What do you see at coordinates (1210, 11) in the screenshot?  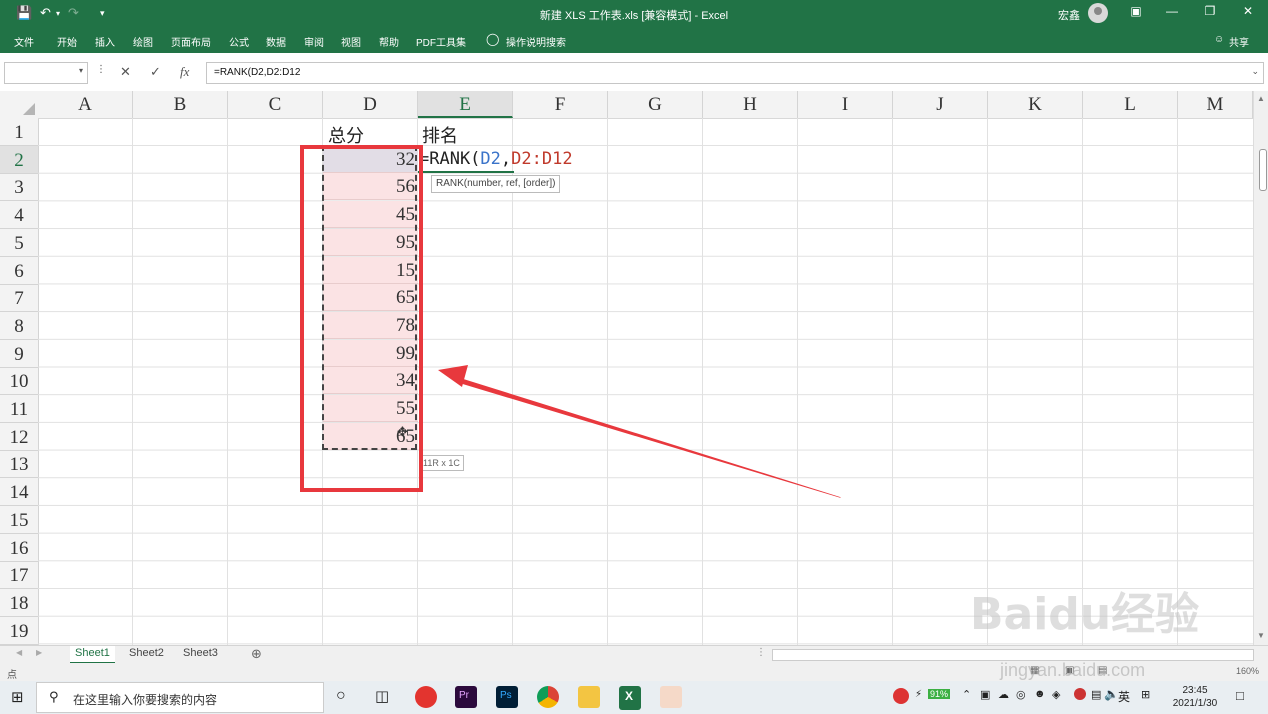 I see `restore-icon: ❐` at bounding box center [1210, 11].